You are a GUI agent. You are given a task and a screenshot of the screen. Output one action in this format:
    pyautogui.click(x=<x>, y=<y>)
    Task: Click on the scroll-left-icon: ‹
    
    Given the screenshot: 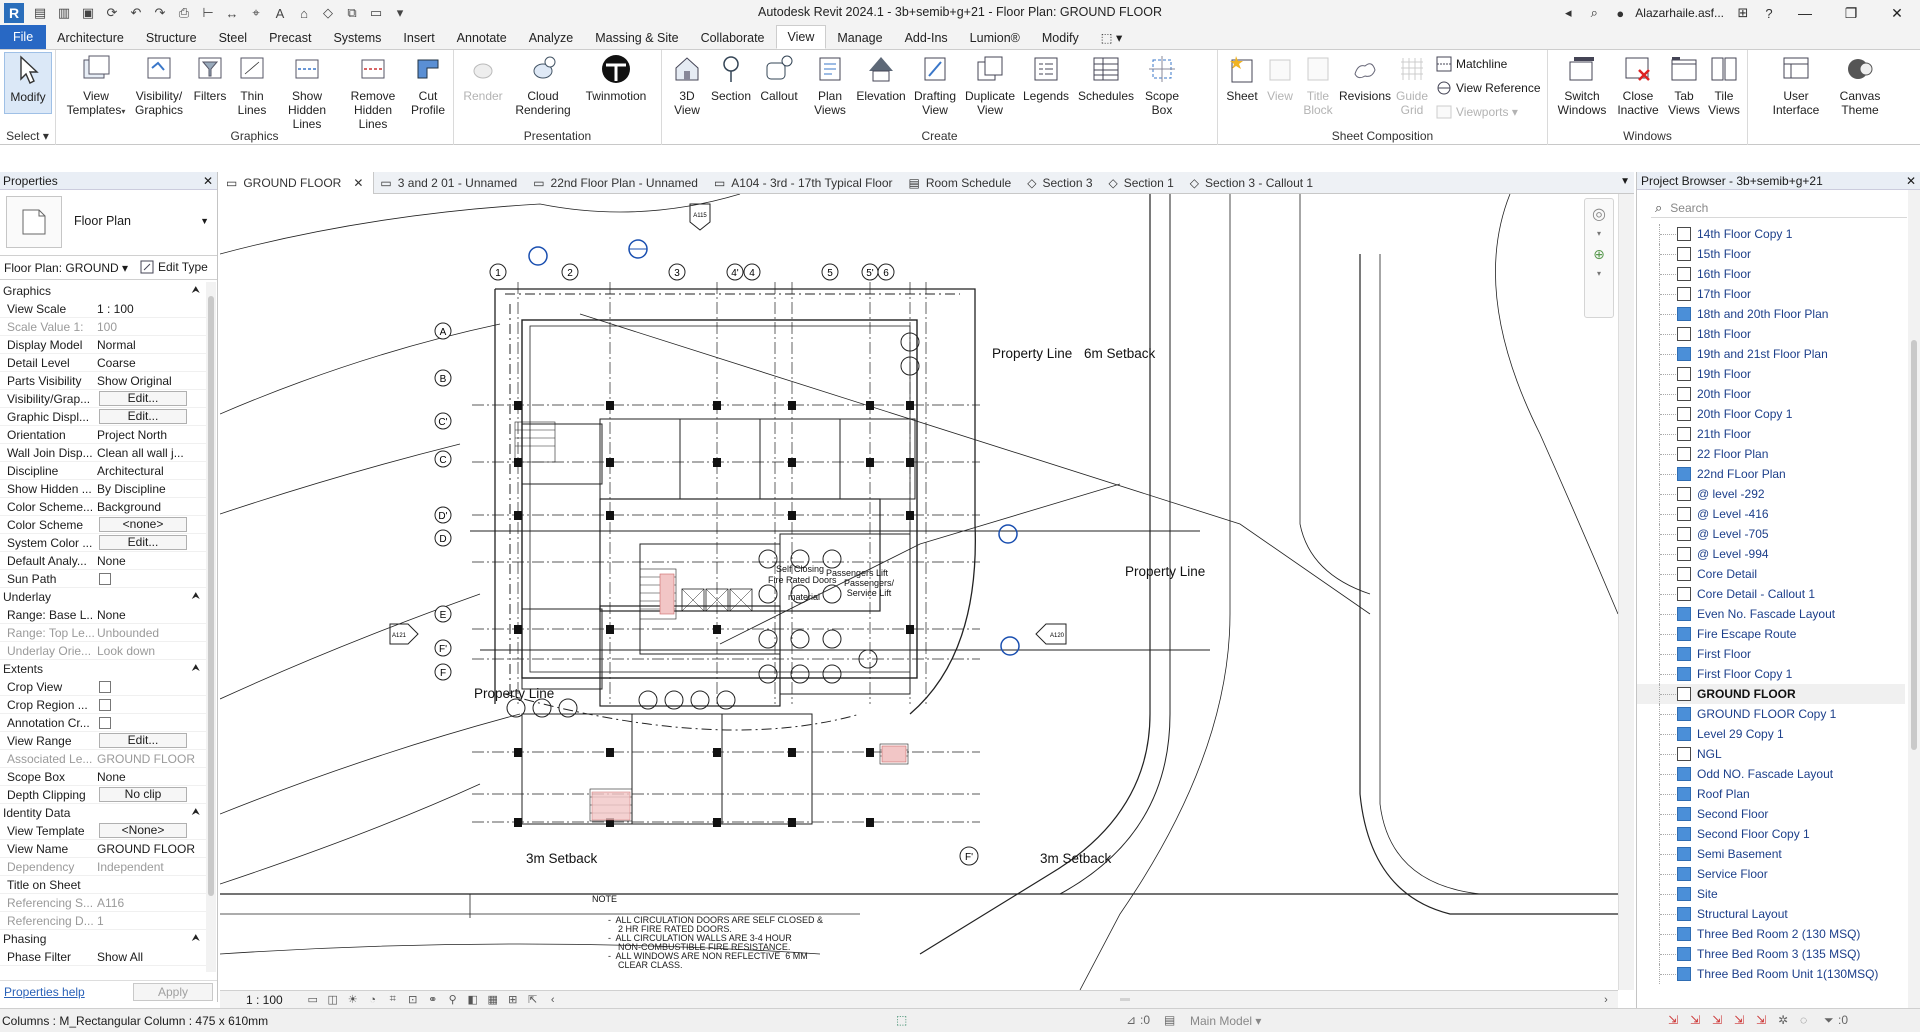 What is the action you would take?
    pyautogui.click(x=553, y=1000)
    